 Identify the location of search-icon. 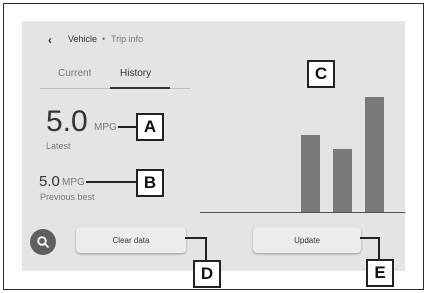
(43, 242).